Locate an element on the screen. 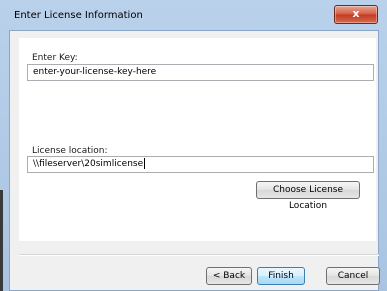 Image resolution: width=387 pixels, height=291 pixels. back-button-label: < Back is located at coordinates (229, 276).